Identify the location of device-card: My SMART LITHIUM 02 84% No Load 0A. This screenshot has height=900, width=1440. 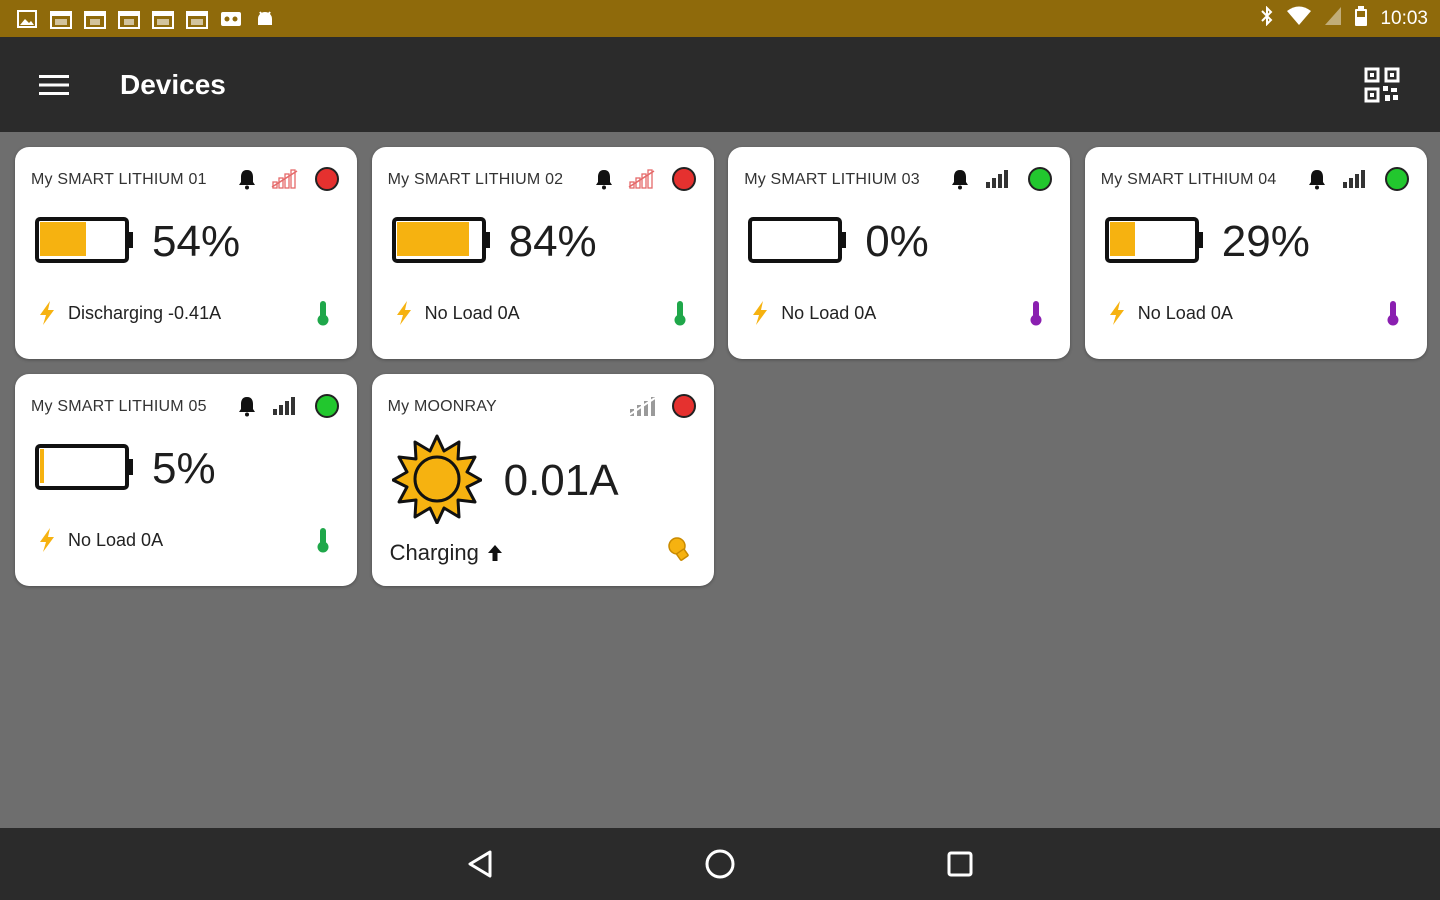
(542, 253).